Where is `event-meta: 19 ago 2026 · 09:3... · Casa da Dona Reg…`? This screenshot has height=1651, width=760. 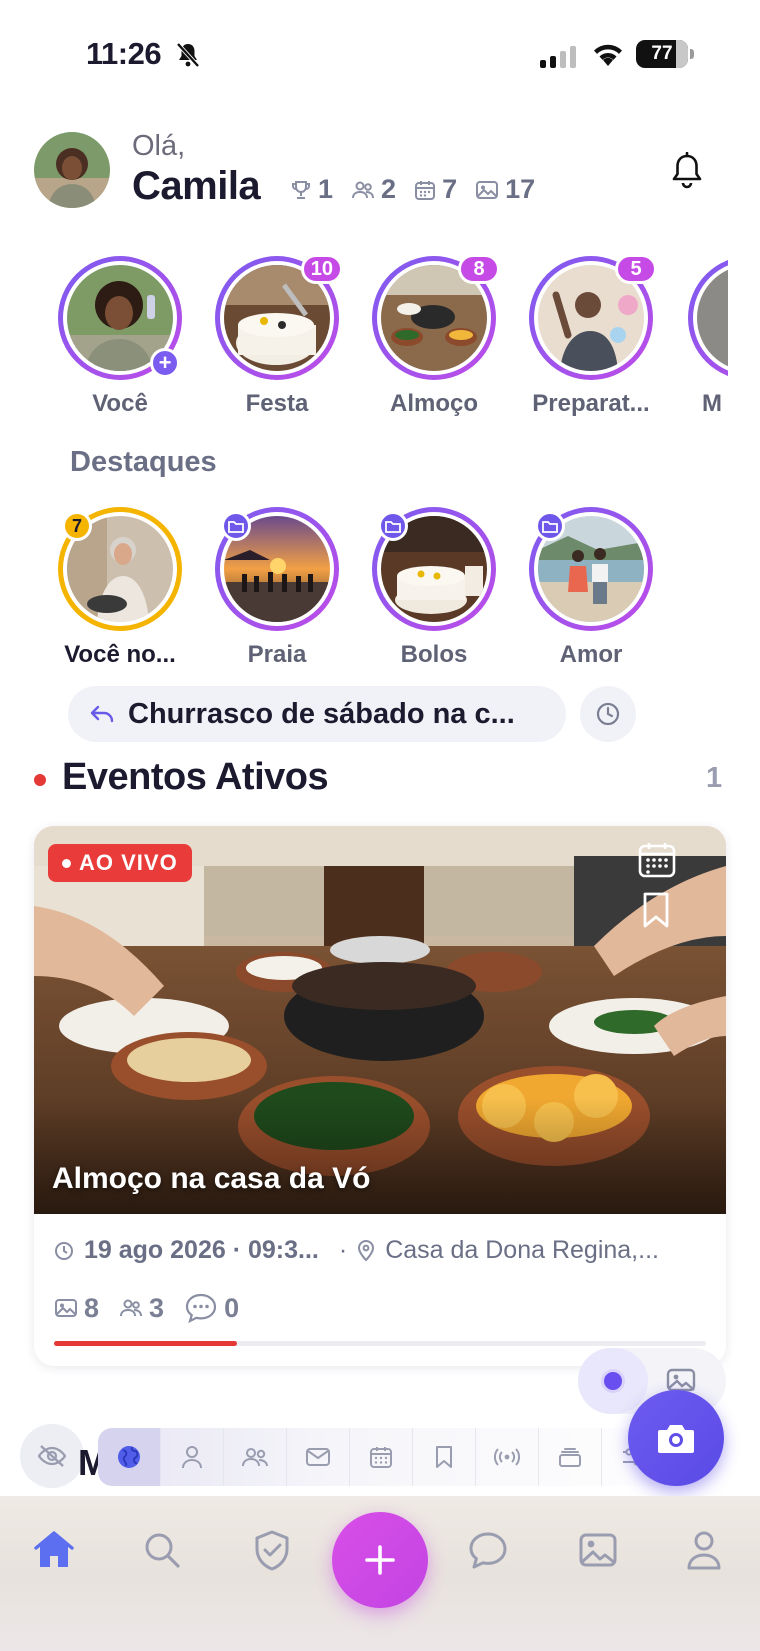 event-meta: 19 ago 2026 · 09:3... · Casa da Dona Reg… is located at coordinates (356, 1250).